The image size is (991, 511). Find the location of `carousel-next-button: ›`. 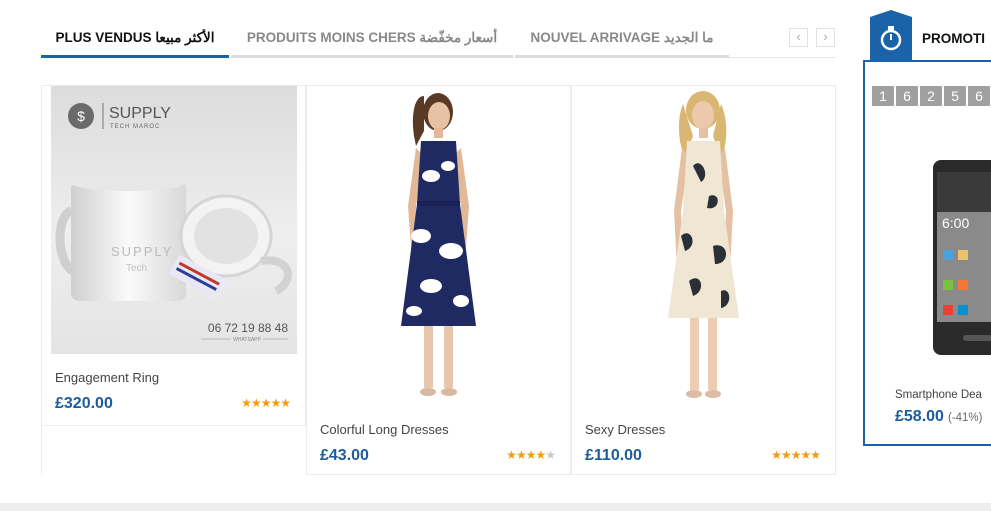

carousel-next-button: › is located at coordinates (825, 37).